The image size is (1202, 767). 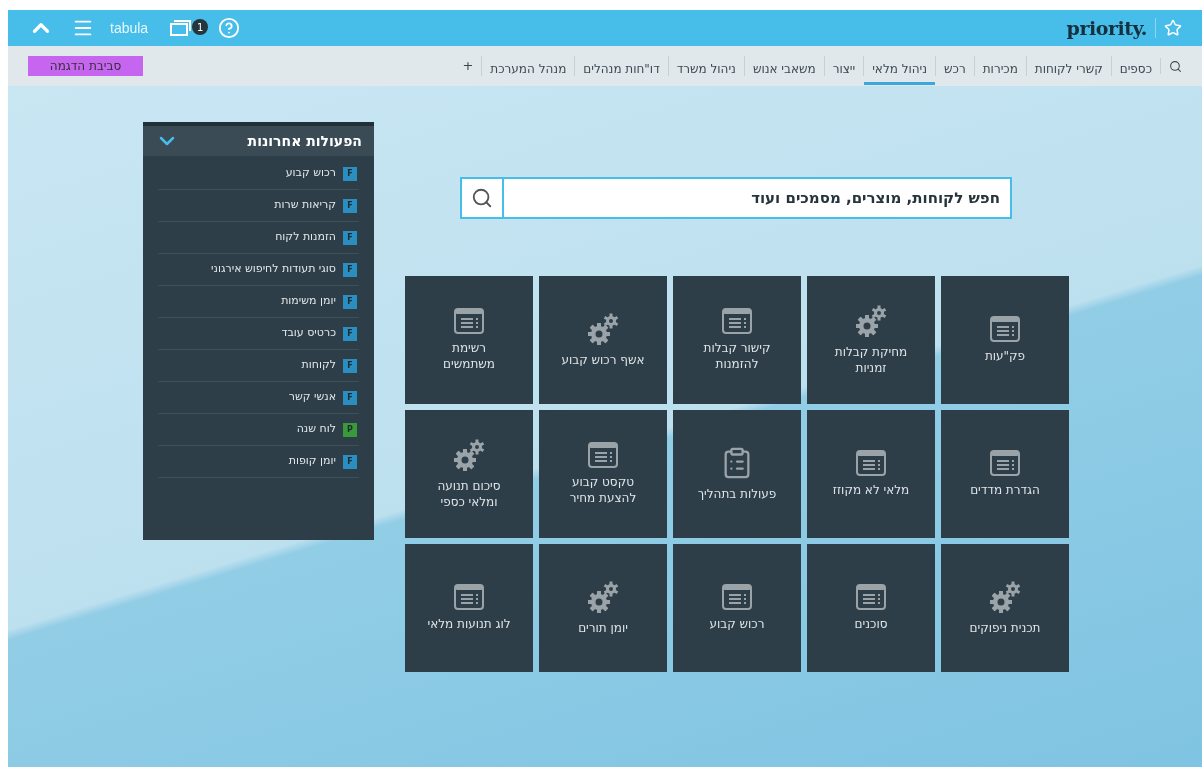 I want to click on panel-title: הפעולות אחרונות, so click(x=304, y=141).